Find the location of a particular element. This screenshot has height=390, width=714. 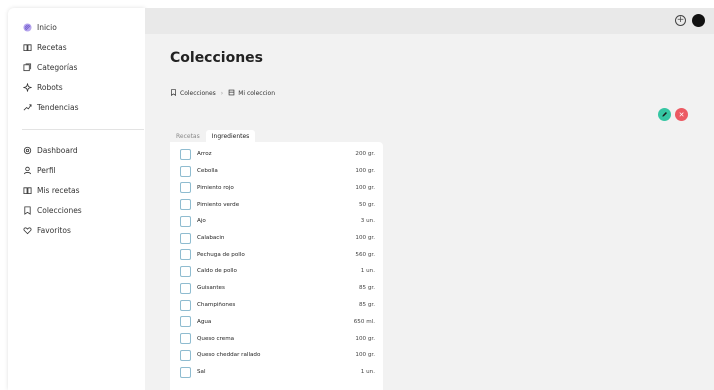

heart-icon is located at coordinates (27, 231).